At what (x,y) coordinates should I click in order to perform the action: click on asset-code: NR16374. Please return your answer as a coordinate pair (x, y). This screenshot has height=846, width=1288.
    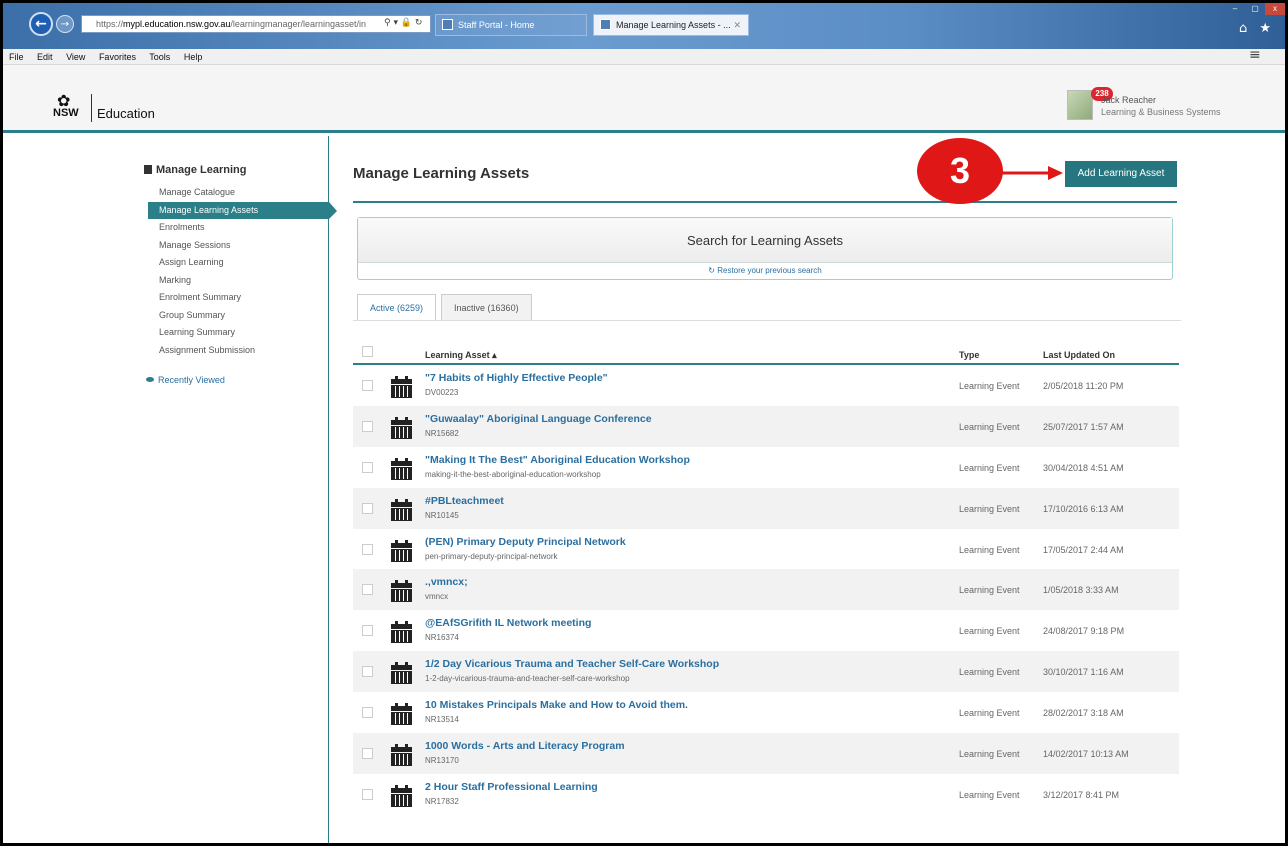
    Looking at the image, I should click on (442, 638).